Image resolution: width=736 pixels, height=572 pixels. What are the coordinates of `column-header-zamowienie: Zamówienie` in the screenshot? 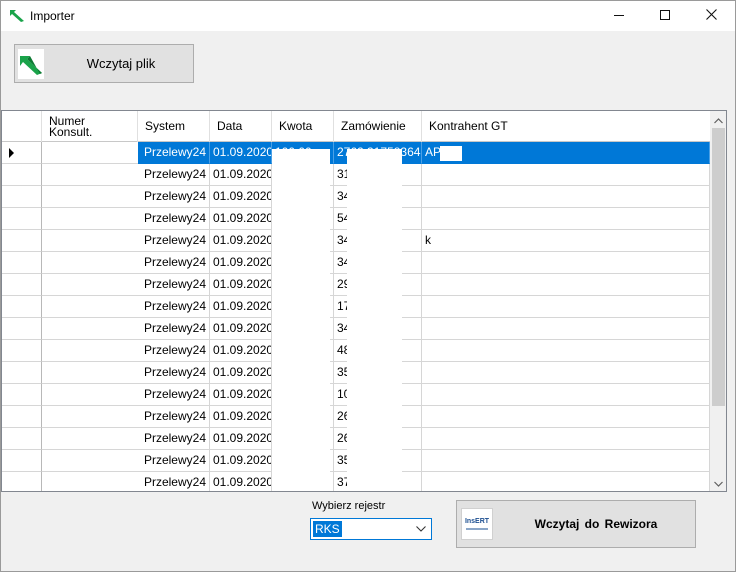 It's located at (378, 126).